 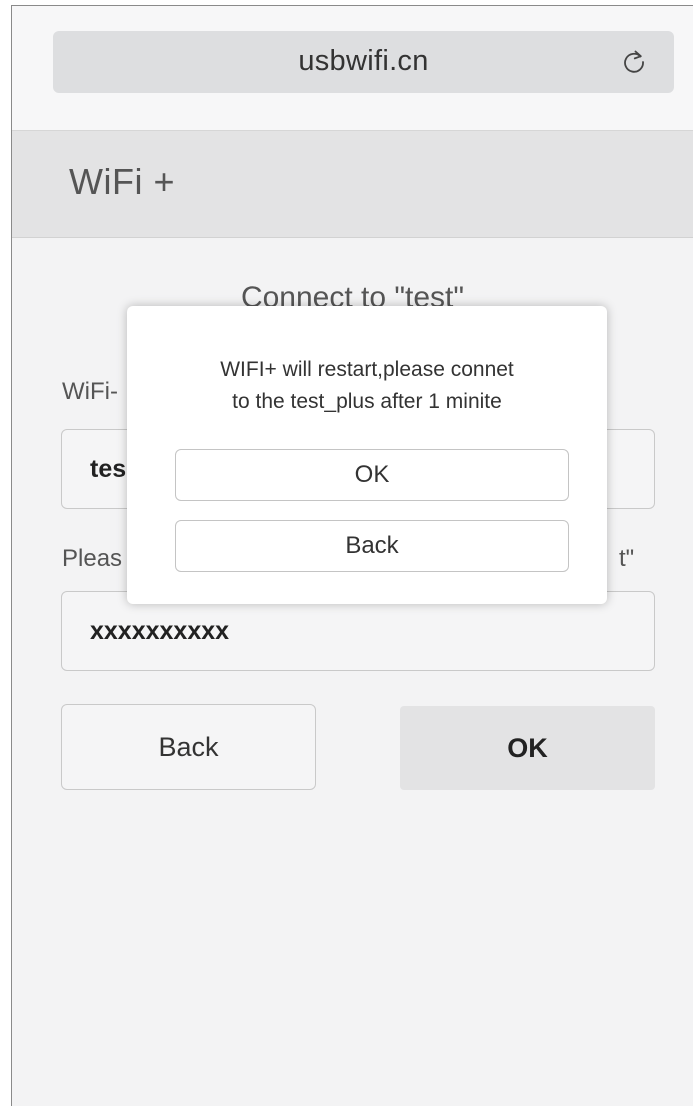 What do you see at coordinates (527, 748) in the screenshot?
I see `ok-button: OK` at bounding box center [527, 748].